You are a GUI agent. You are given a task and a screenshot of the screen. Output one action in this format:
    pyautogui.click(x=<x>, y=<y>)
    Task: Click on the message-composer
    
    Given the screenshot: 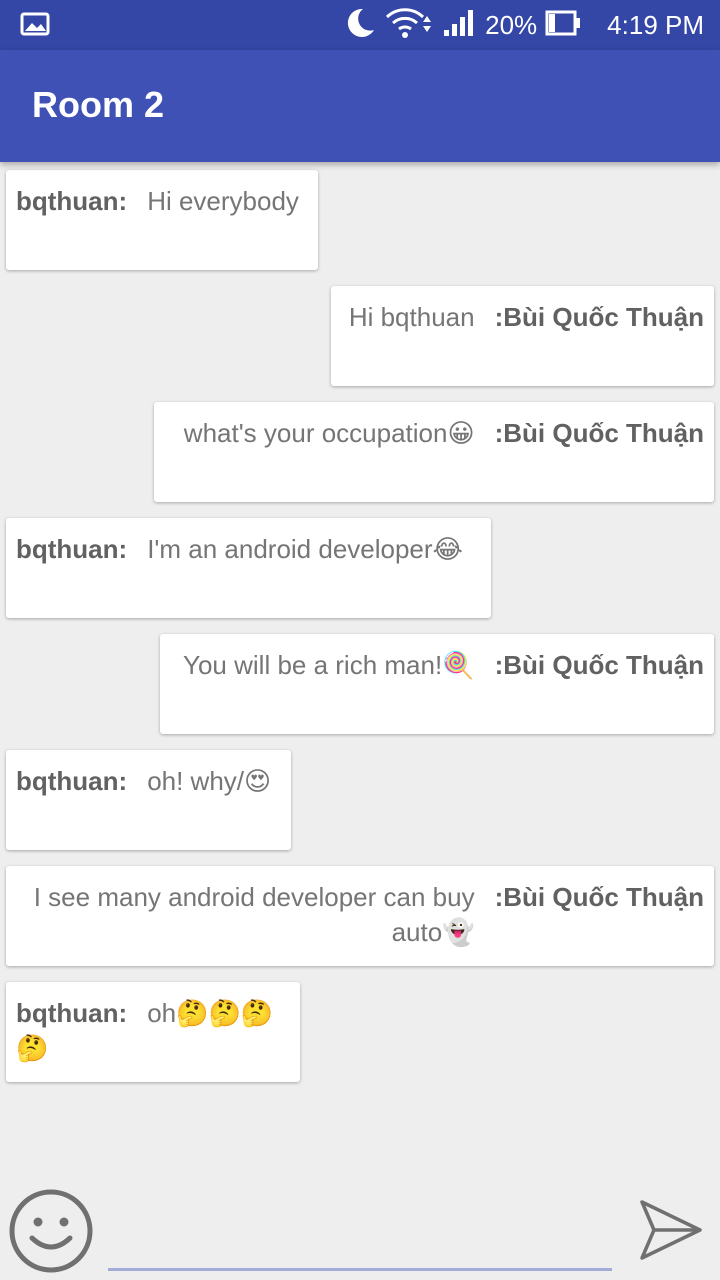 What is the action you would take?
    pyautogui.click(x=360, y=1230)
    